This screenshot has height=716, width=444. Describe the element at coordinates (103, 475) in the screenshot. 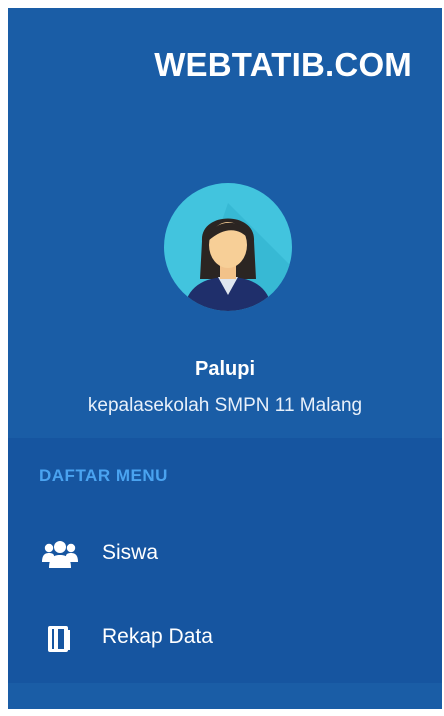

I see `menu-header: DAFTAR MENU` at that location.